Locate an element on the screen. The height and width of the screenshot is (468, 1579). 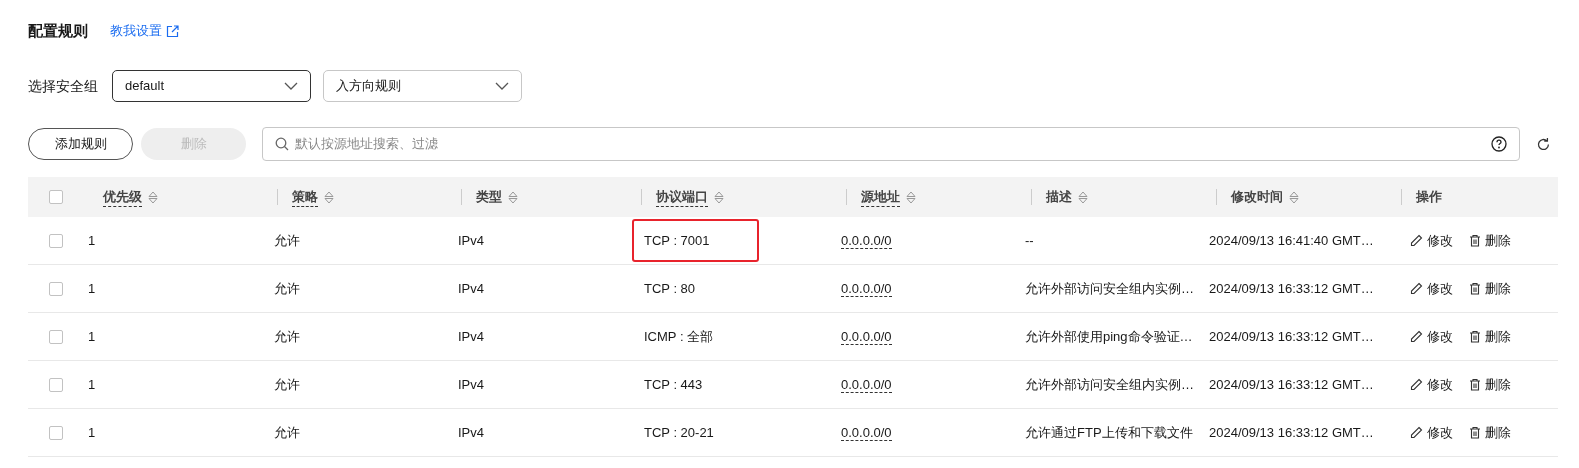
section-title: 配置规则 is located at coordinates (58, 30).